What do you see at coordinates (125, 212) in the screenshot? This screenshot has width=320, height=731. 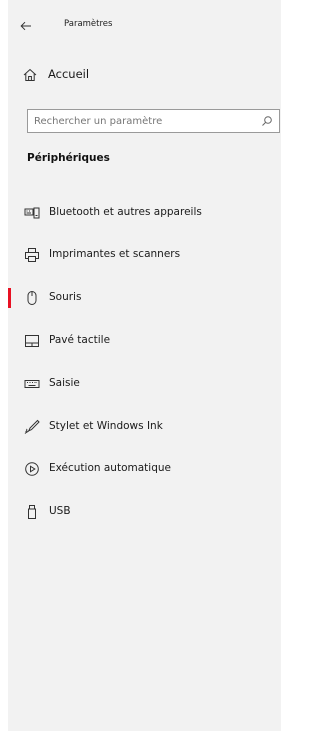 I see `nav-item-label: Bluetooth et autres appareils` at bounding box center [125, 212].